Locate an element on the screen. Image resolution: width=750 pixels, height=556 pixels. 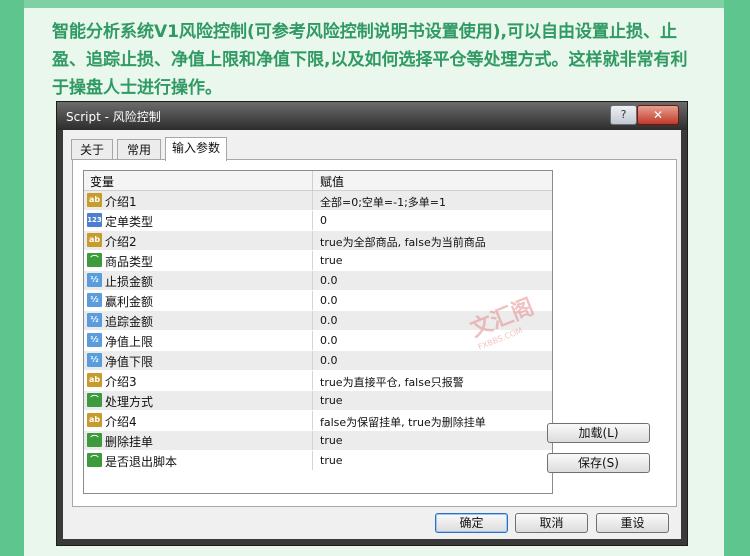
param-name: 介绍4 is located at coordinates (121, 422).